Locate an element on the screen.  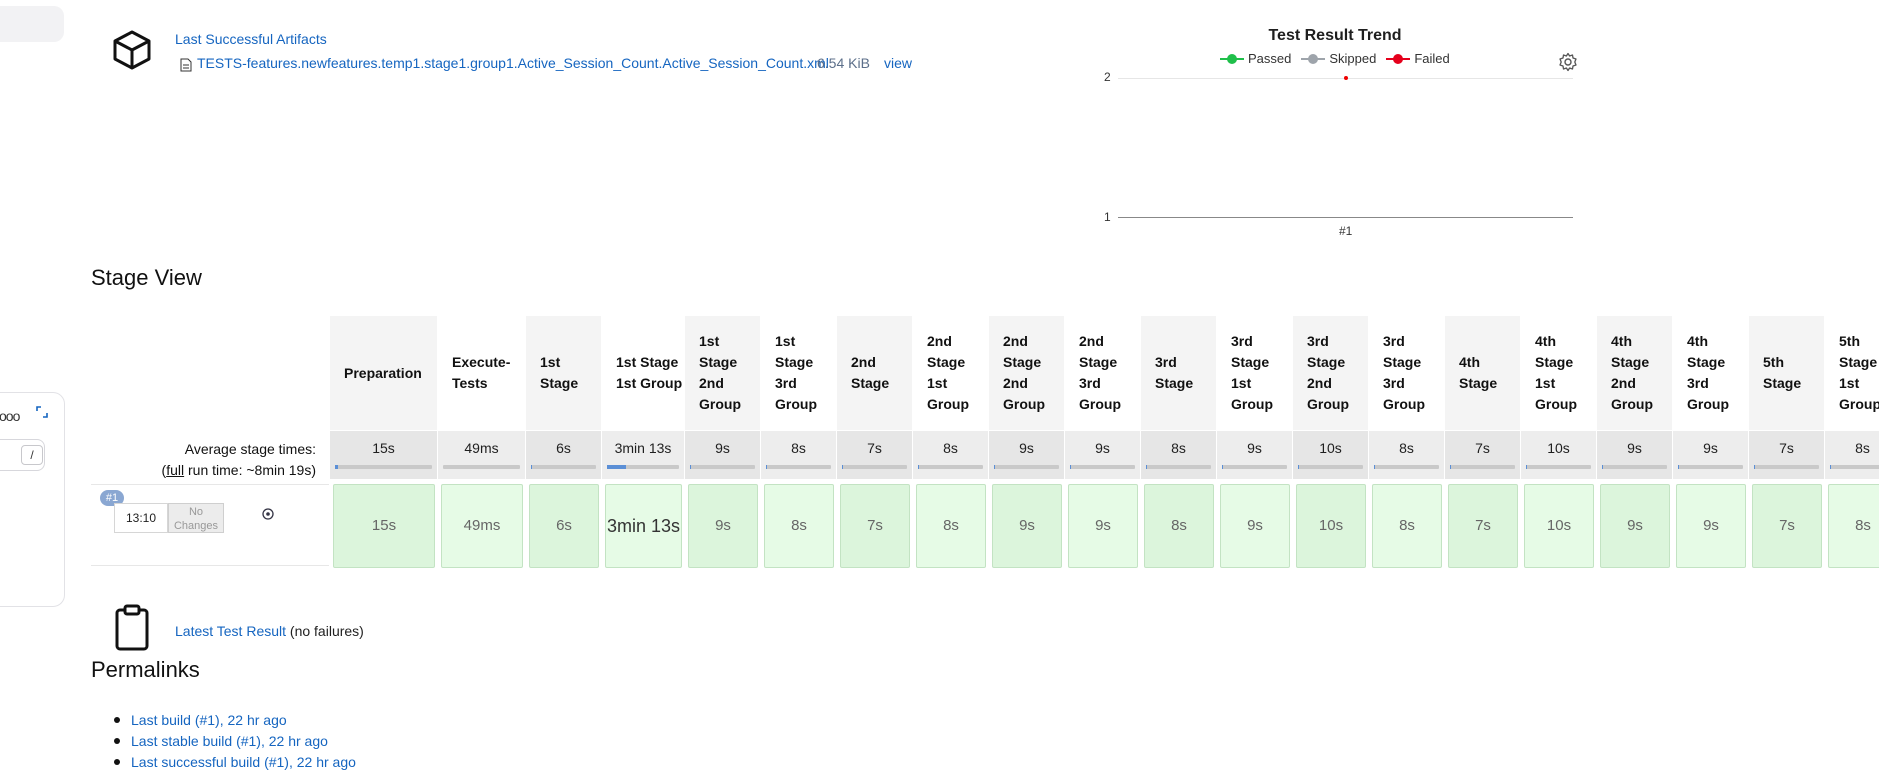
stage-header: 4th Stage 3rd Group is located at coordinates (1708, 372).